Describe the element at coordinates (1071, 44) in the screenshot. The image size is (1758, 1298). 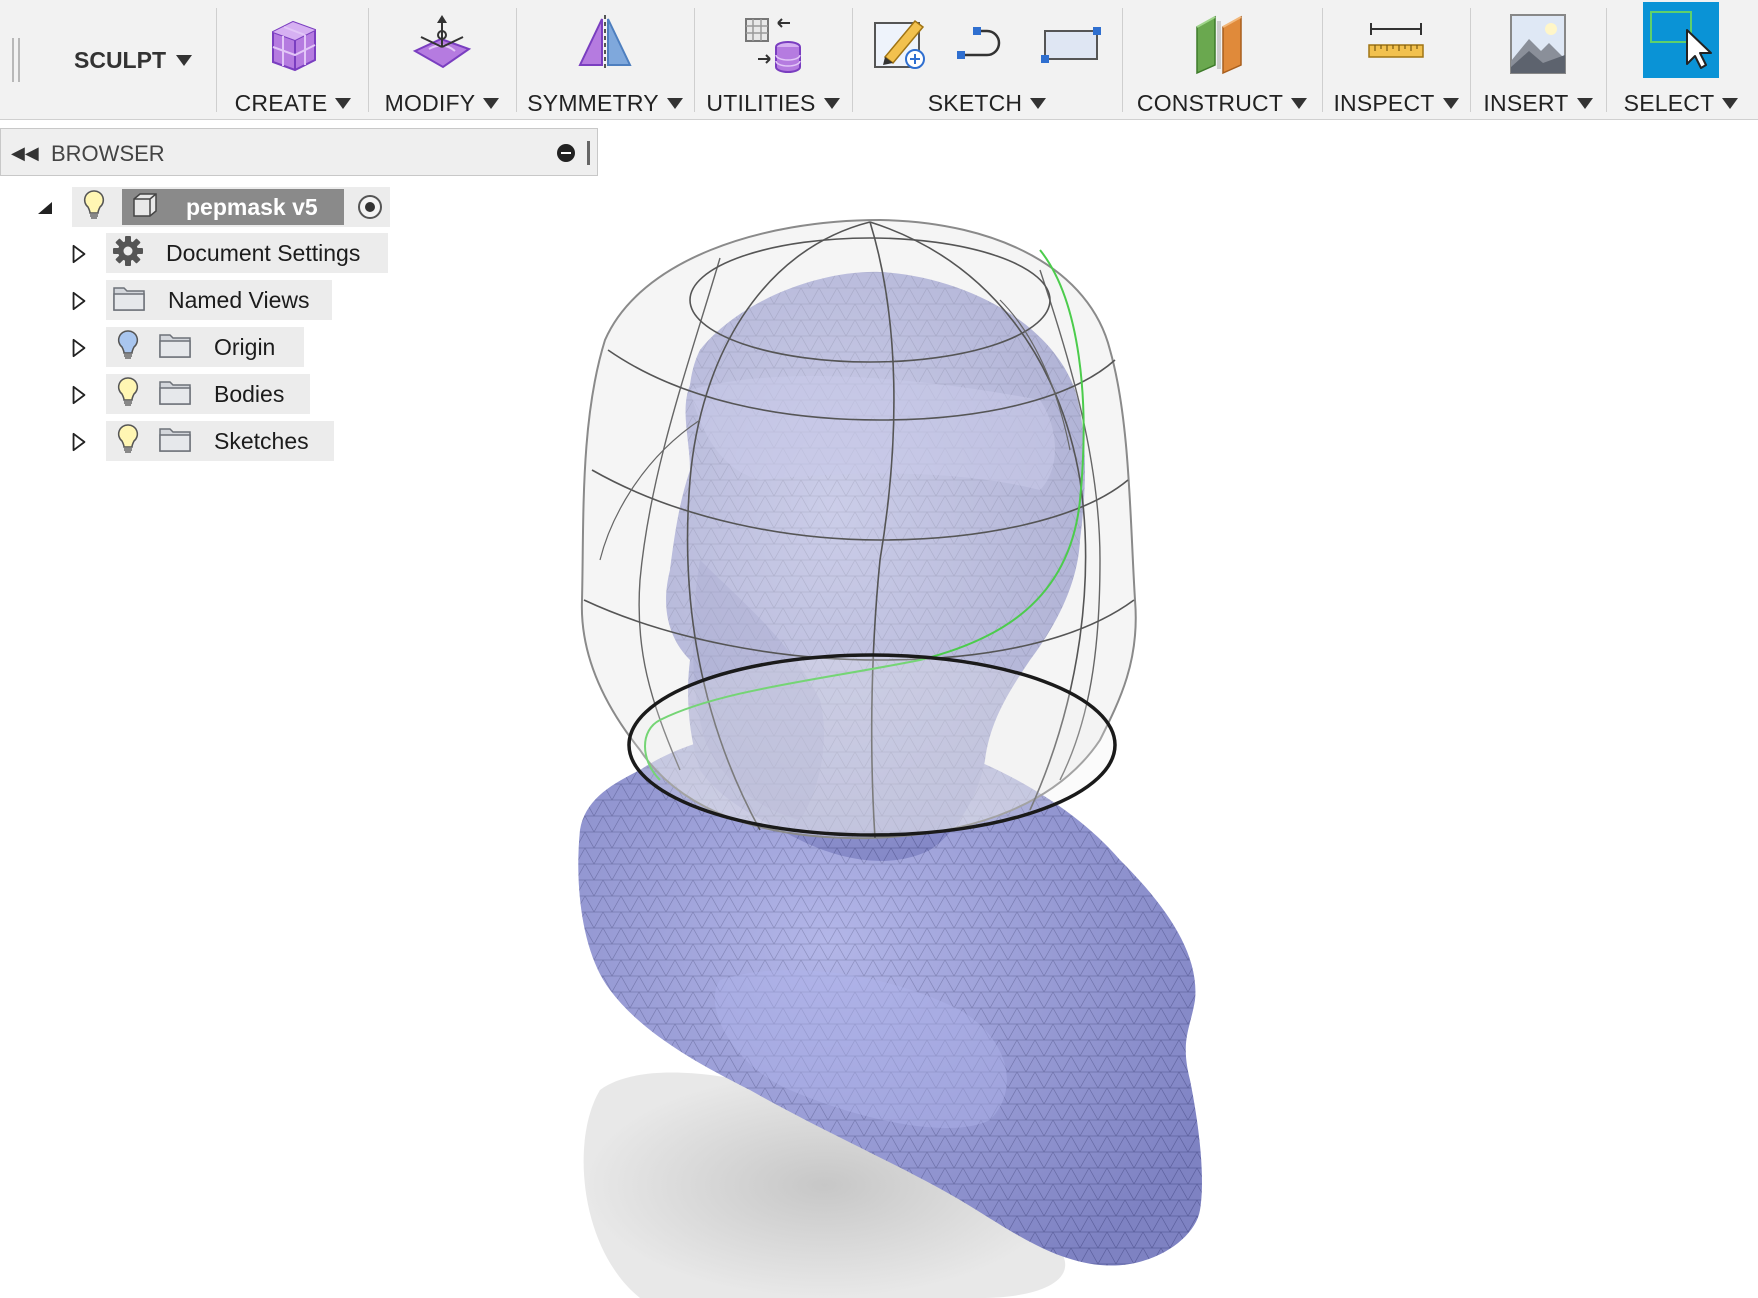
I see `sketch-rectangle-icon` at that location.